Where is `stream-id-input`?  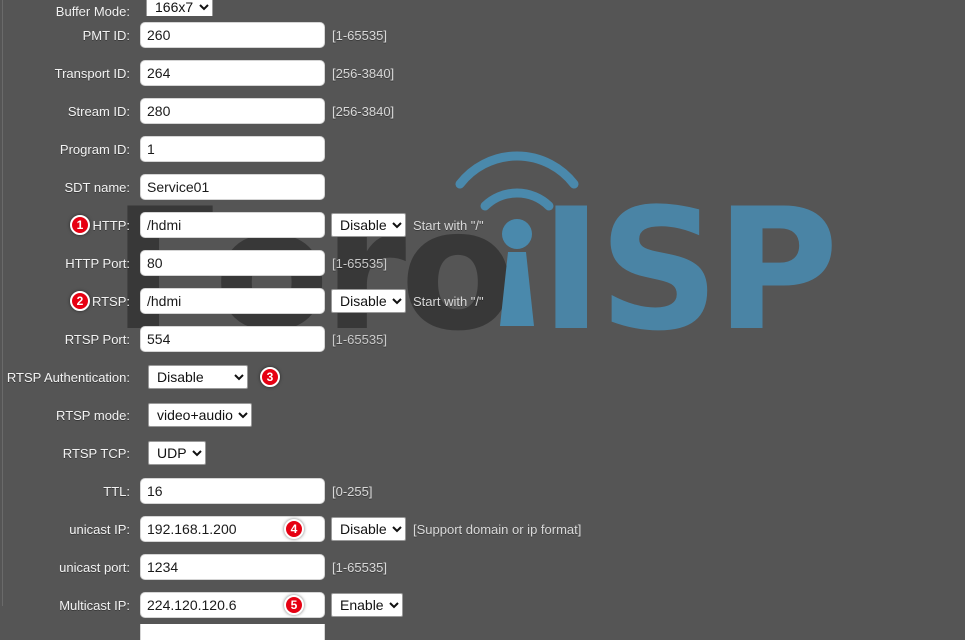 stream-id-input is located at coordinates (232, 111).